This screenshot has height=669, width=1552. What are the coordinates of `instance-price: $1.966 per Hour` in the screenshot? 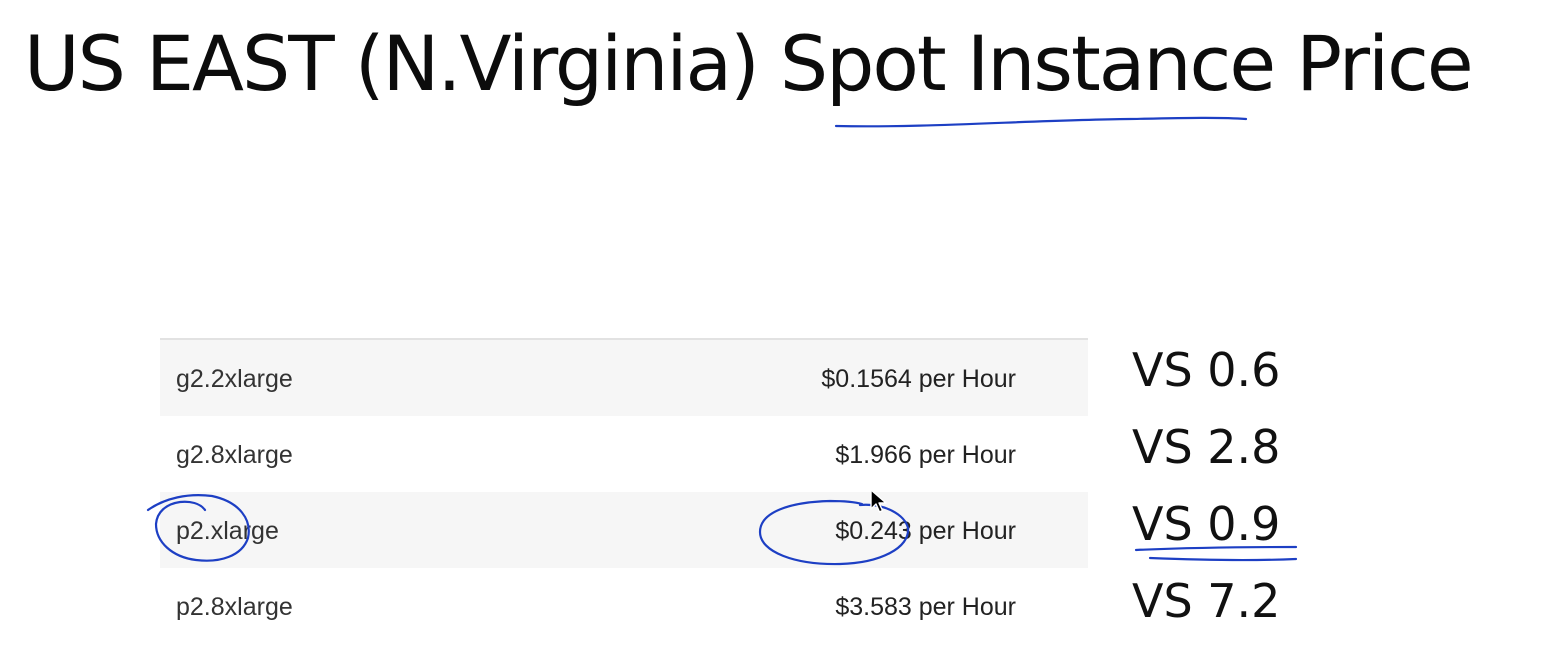 It's located at (925, 455).